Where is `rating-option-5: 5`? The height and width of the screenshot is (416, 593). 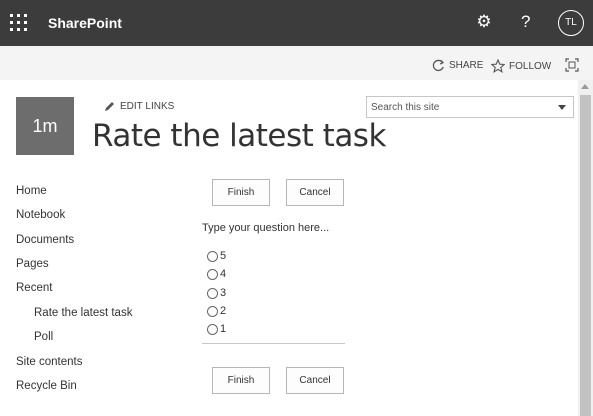 rating-option-5: 5 is located at coordinates (216, 256).